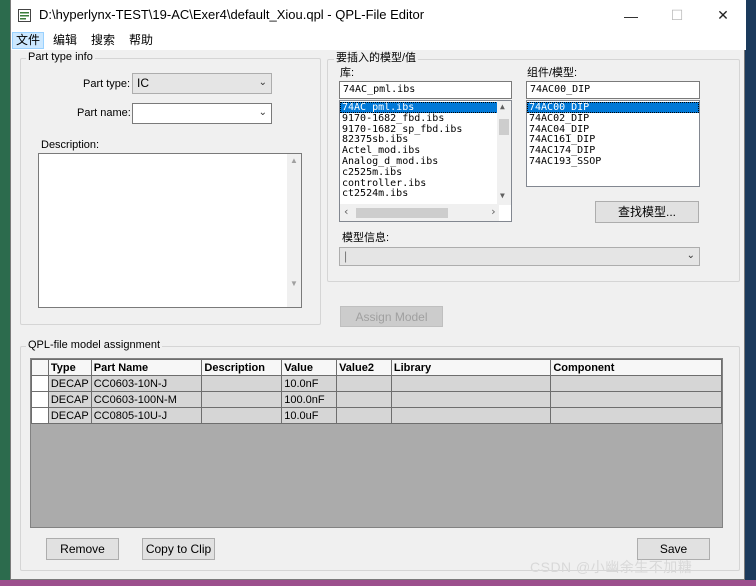  I want to click on column-header: Library, so click(471, 367).